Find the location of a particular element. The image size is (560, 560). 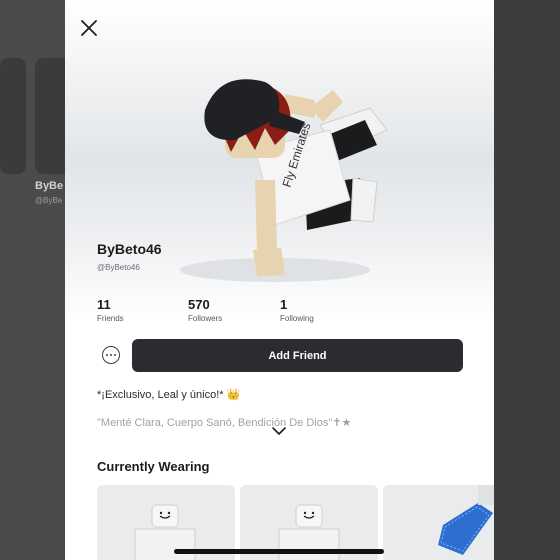

stat-value: 1 is located at coordinates (284, 304).